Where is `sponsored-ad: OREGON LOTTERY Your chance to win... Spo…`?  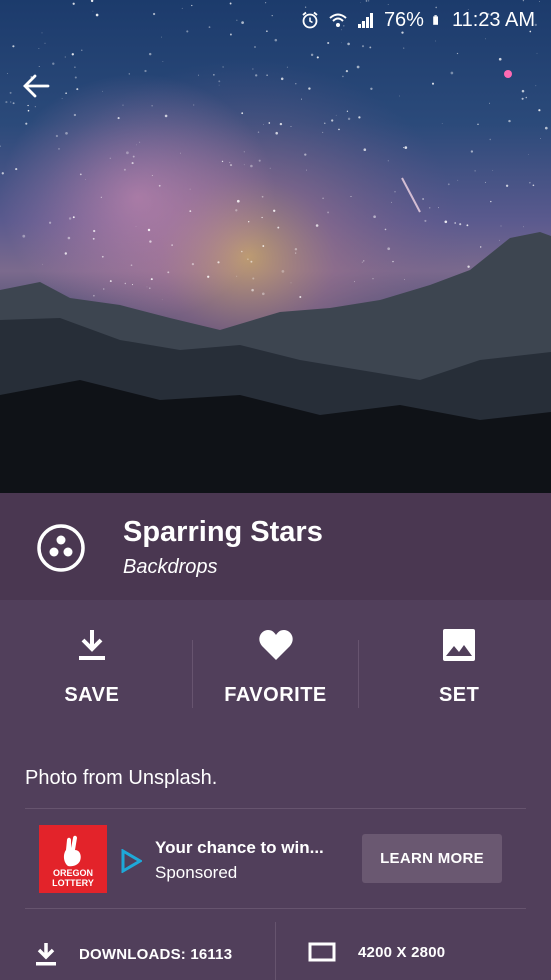
sponsored-ad: OREGON LOTTERY Your chance to win... Spo… is located at coordinates (275, 859).